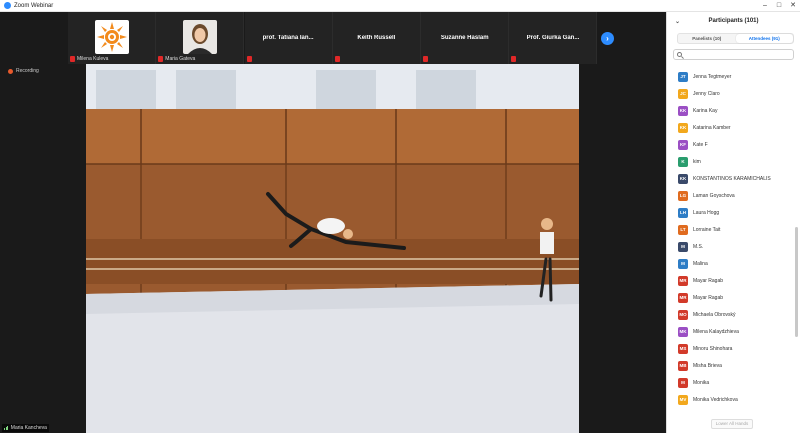 This screenshot has height=433, width=800. I want to click on title-bar: Zoom Webinar – □ ✕, so click(400, 6).